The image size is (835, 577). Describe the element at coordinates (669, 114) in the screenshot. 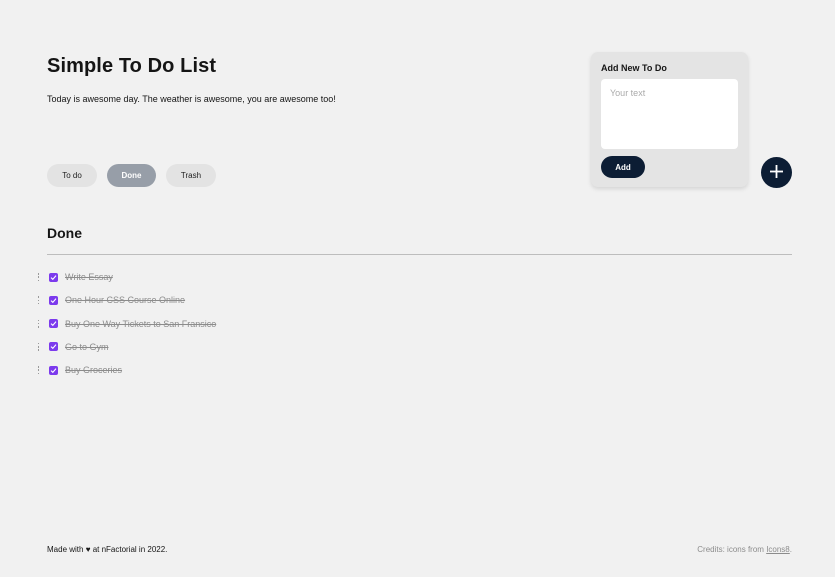

I see `todo-text-input` at that location.